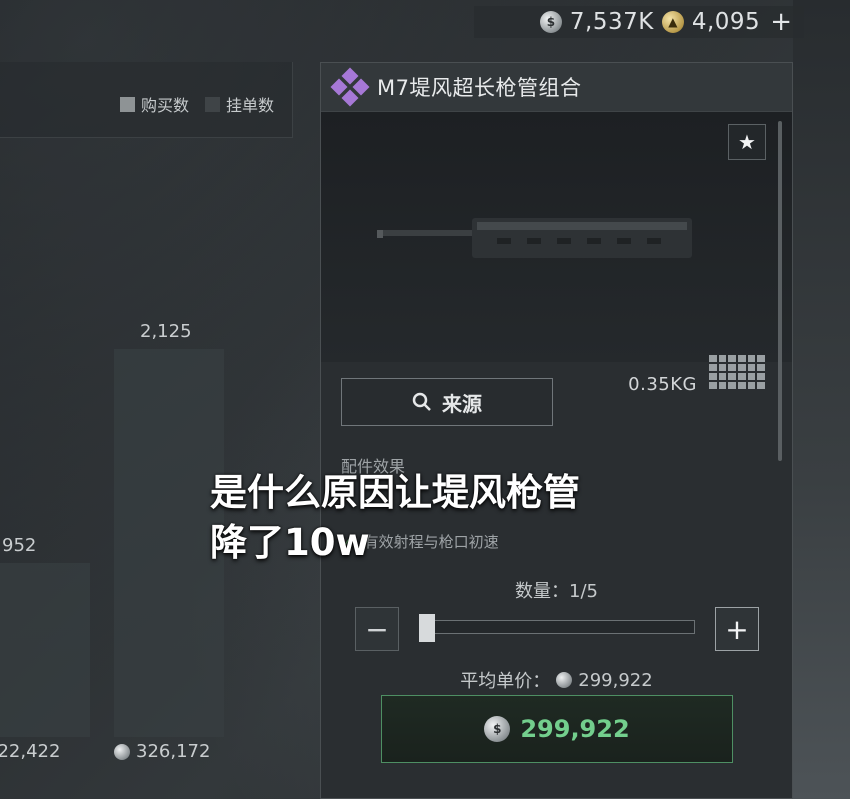  Describe the element at coordinates (672, 22) in the screenshot. I see `gold-coin-icon: ▲` at that location.